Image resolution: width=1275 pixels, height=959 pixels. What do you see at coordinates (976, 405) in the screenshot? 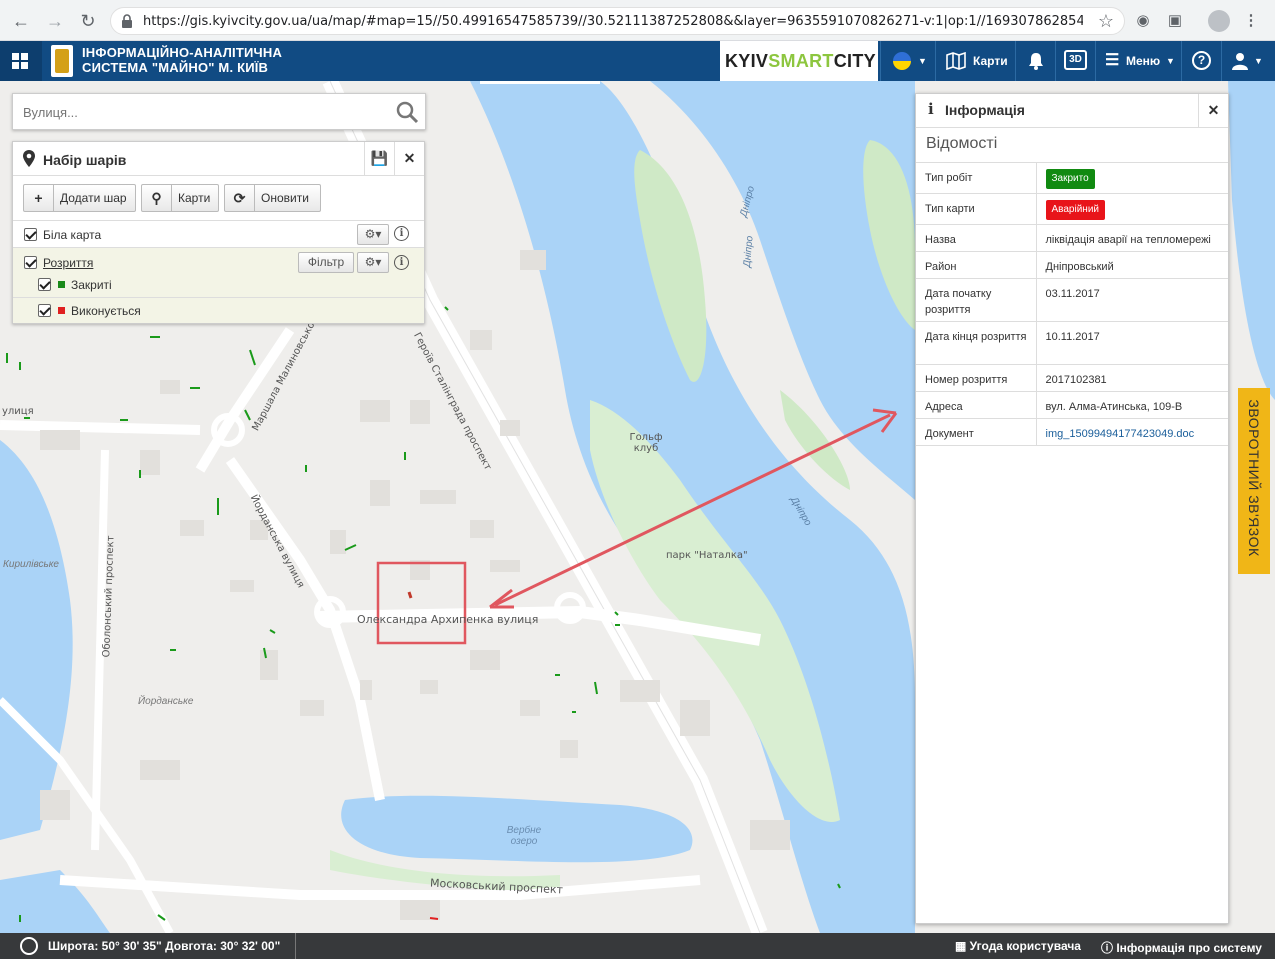
I see `info-key: Адреса` at bounding box center [976, 405].